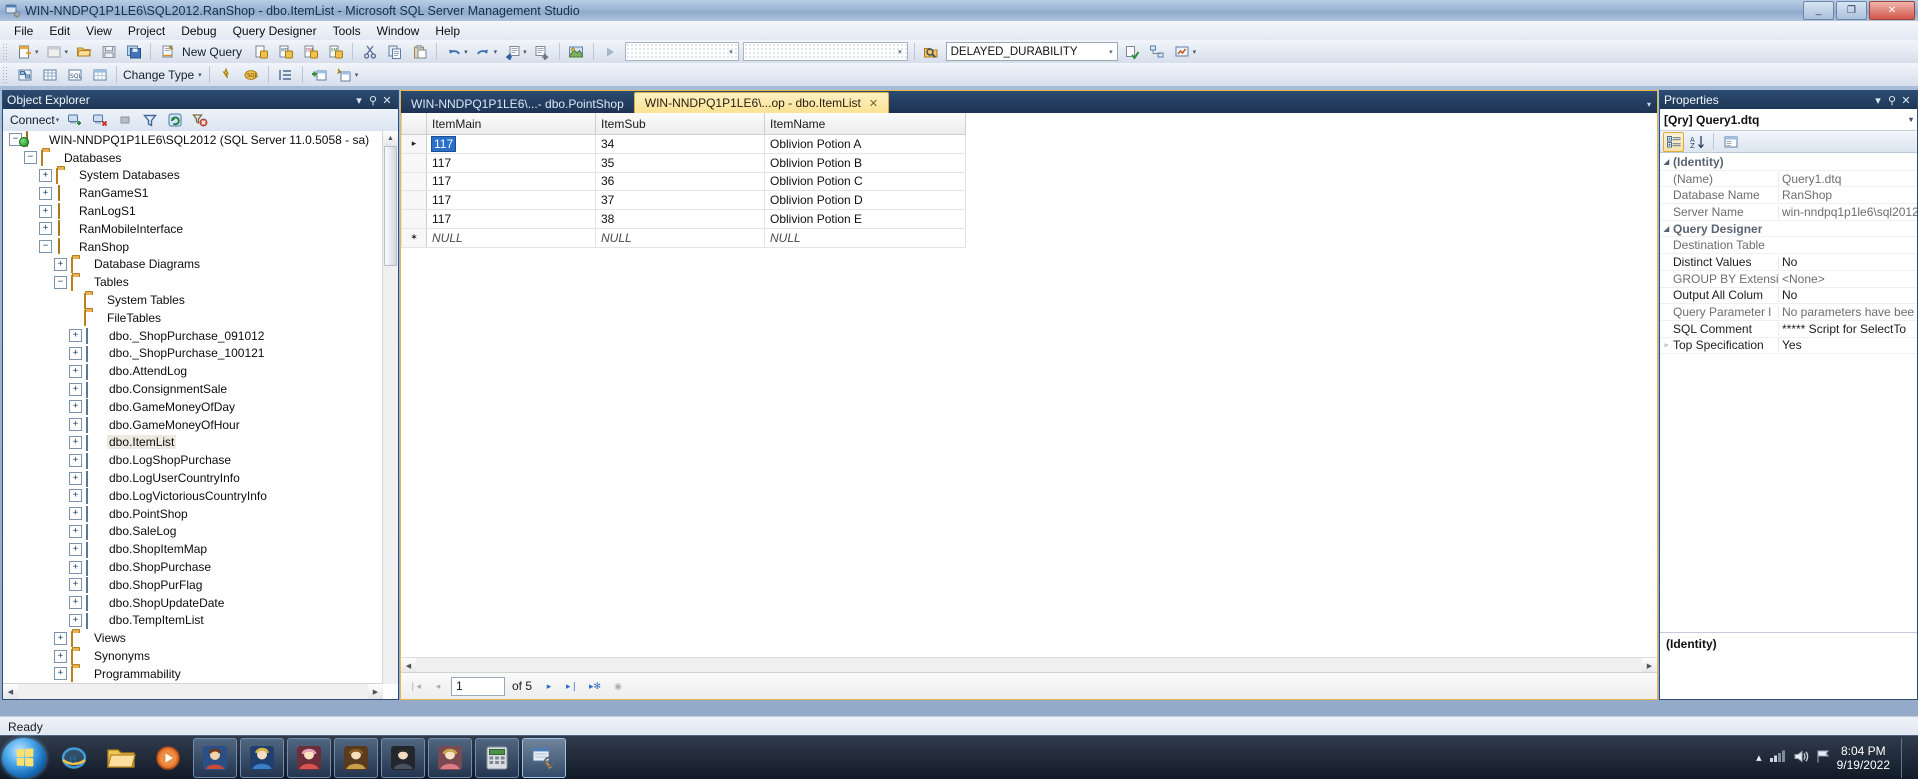 The width and height of the screenshot is (1918, 779). I want to click on tree-node: + dbo._ShopPurchase_091012, so click(200, 336).